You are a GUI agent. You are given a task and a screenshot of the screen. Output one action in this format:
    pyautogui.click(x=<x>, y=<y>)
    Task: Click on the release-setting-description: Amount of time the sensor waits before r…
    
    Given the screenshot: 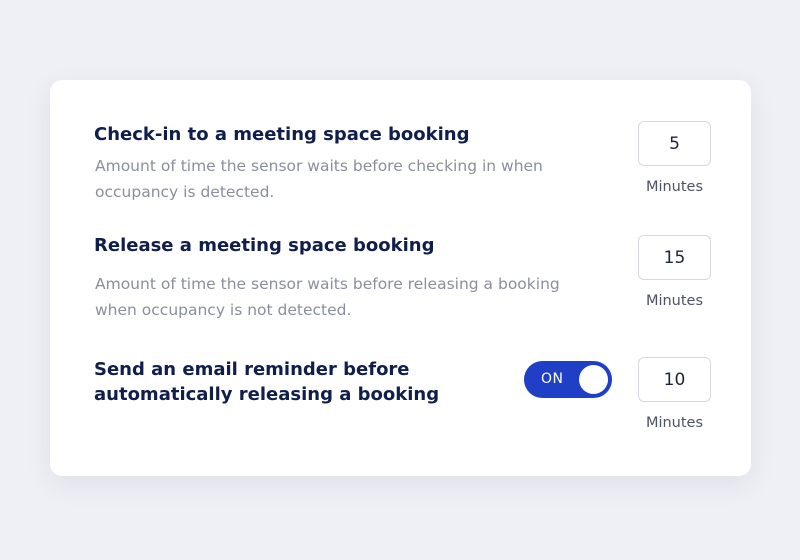 What is the action you would take?
    pyautogui.click(x=327, y=297)
    